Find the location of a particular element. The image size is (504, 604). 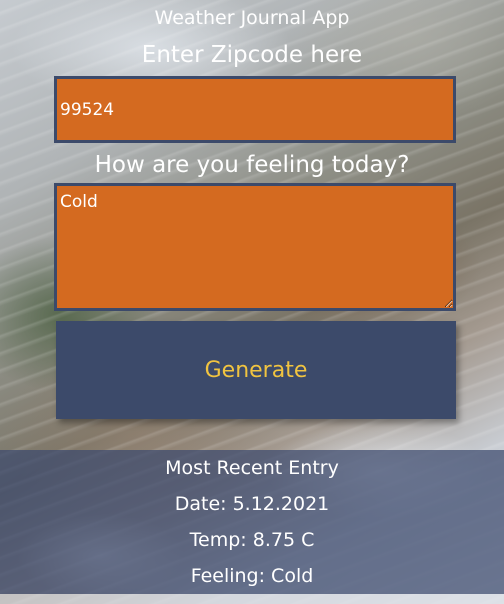

page-bottom-edge is located at coordinates (252, 599).